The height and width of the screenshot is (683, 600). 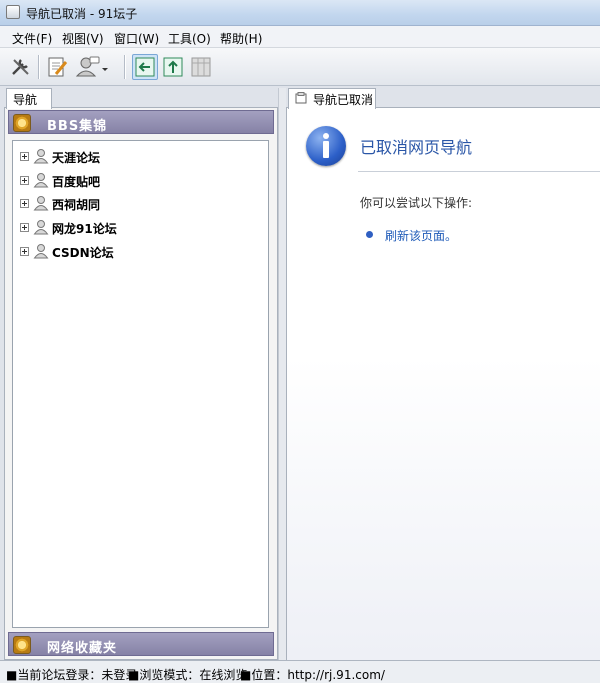 I want to click on page-icon, so click(x=301, y=98).